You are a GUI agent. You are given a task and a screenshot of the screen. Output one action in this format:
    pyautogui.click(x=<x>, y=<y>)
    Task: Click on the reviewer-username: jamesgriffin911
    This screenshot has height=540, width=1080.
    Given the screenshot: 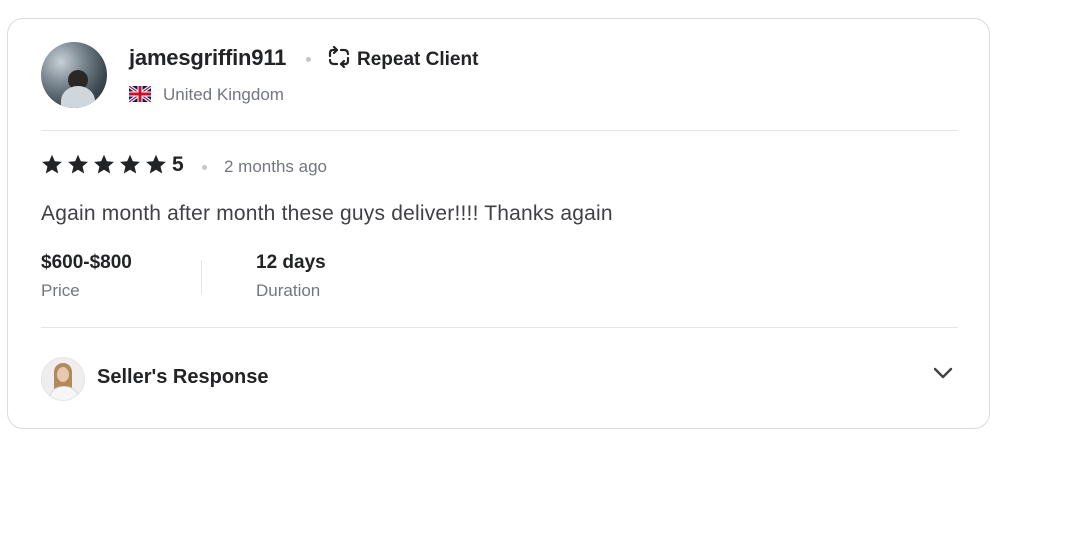 What is the action you would take?
    pyautogui.click(x=207, y=58)
    